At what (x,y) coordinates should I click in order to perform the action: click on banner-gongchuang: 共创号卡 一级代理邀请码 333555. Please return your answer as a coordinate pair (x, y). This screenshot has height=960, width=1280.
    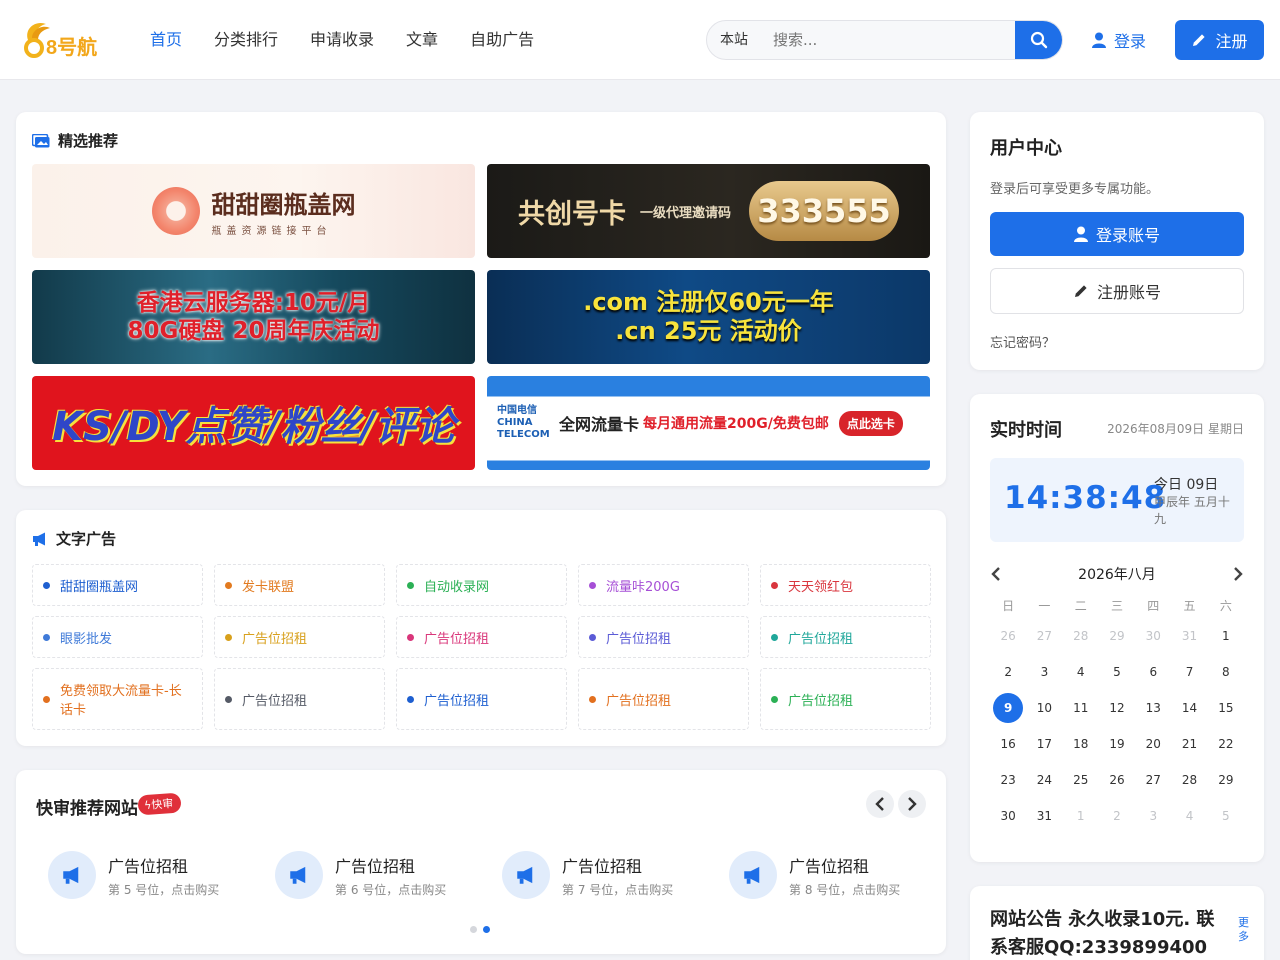
    Looking at the image, I should click on (708, 211).